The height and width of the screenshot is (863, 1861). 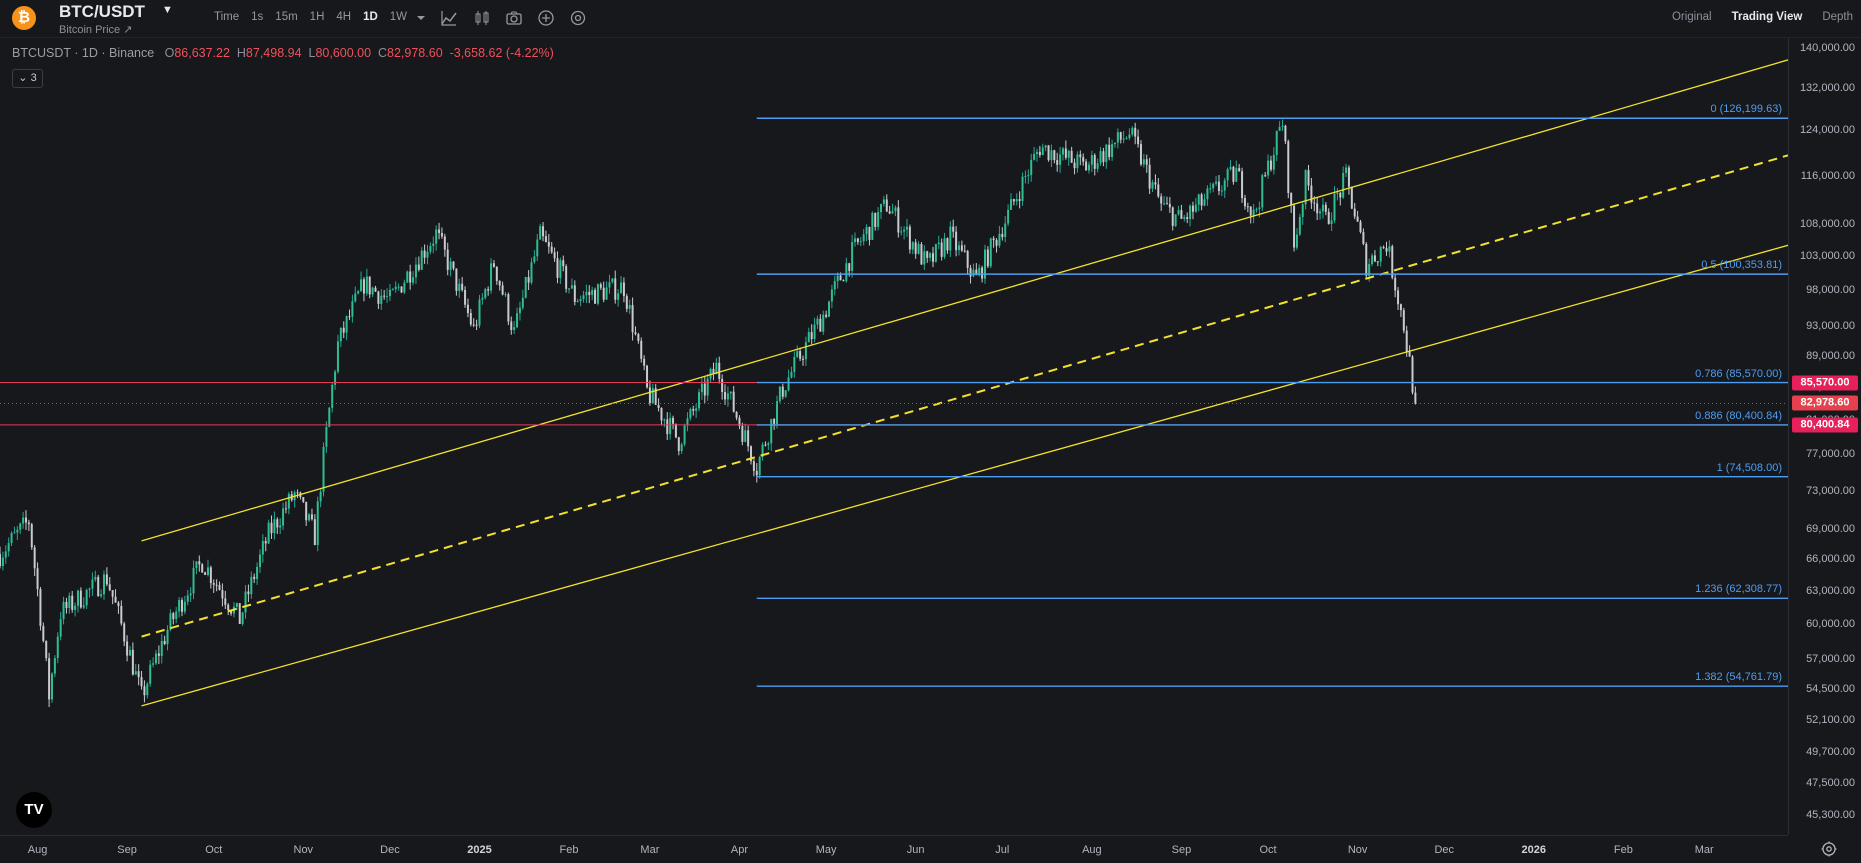 What do you see at coordinates (514, 18) in the screenshot?
I see `camera-icon` at bounding box center [514, 18].